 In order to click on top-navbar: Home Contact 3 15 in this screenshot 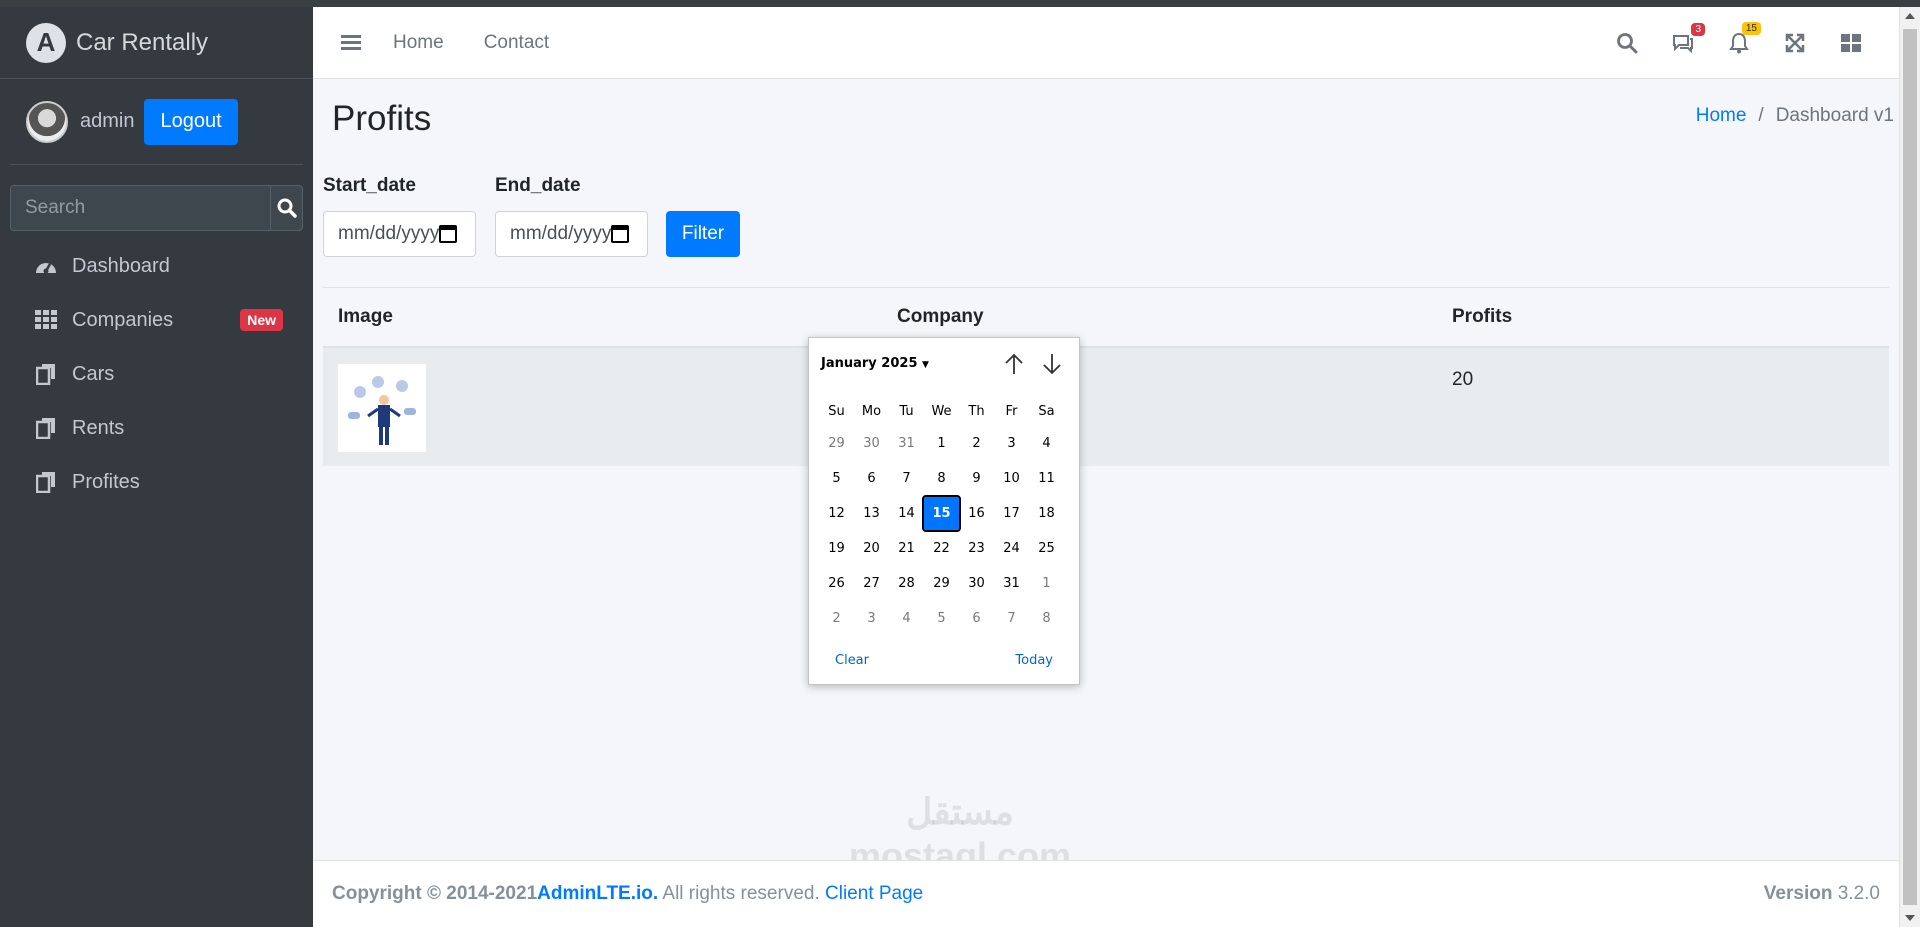, I will do `click(1106, 43)`.